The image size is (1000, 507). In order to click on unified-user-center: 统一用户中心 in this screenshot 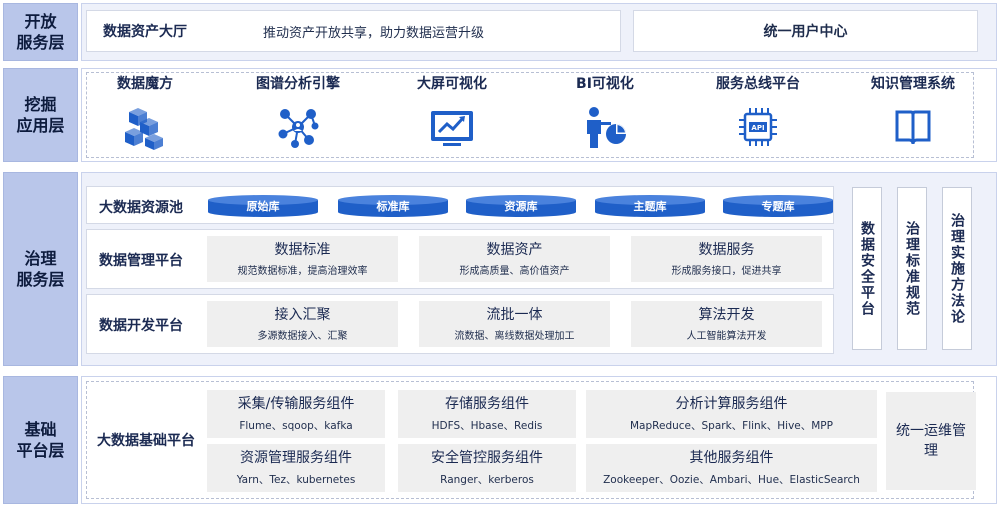, I will do `click(805, 31)`.